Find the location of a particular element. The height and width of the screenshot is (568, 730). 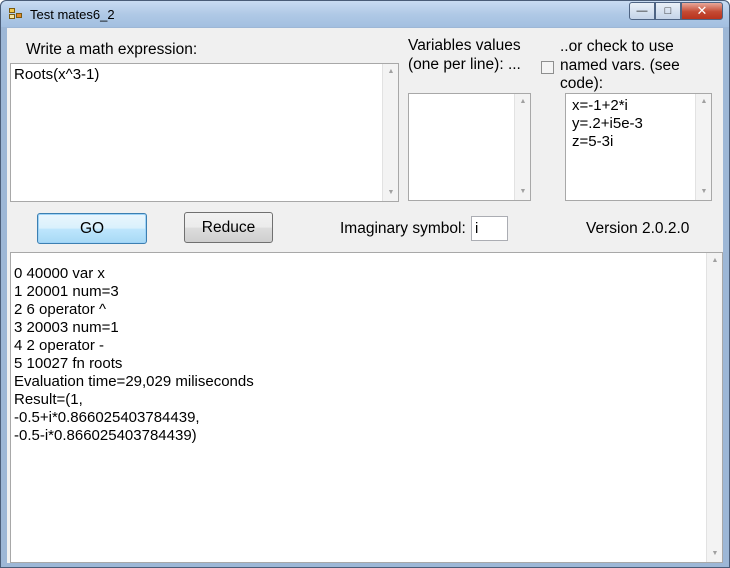

reduce-button-label: Reduce is located at coordinates (228, 227).